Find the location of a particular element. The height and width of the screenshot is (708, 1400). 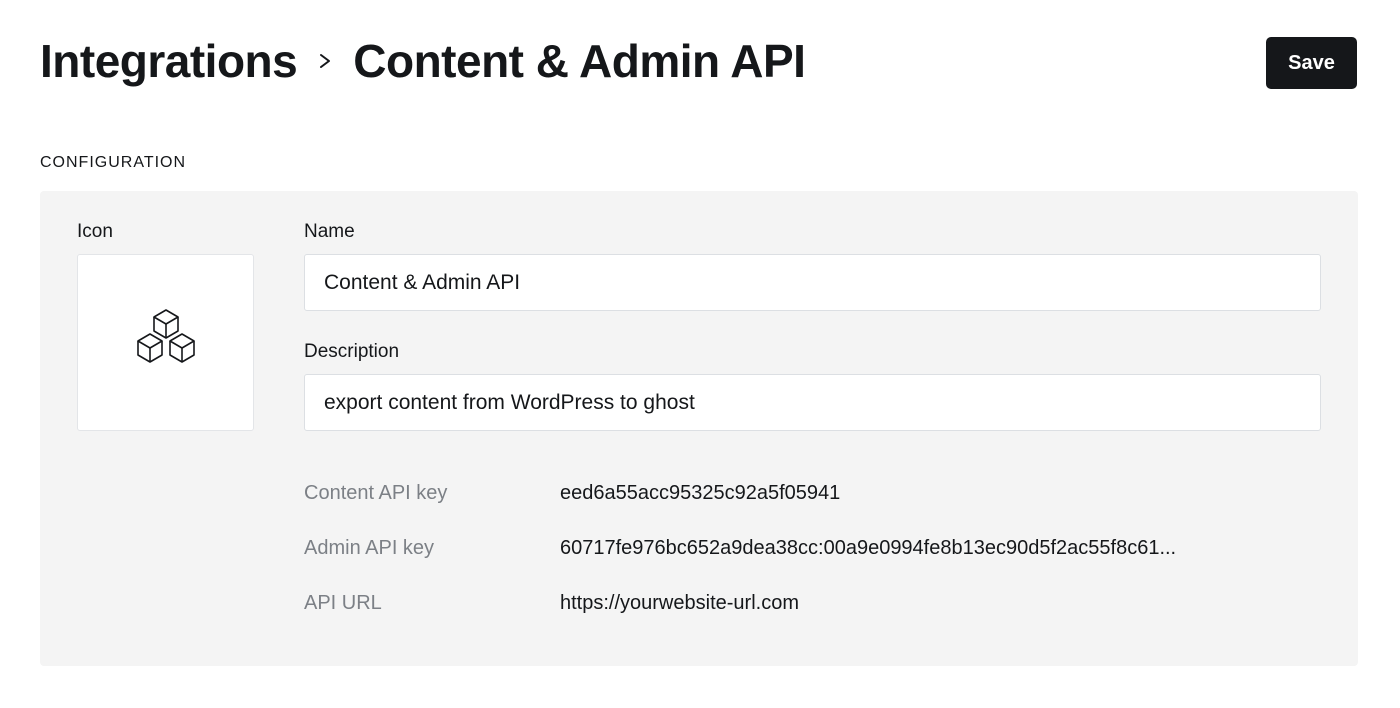

section-label-configuration: CONFIGURATION is located at coordinates (113, 162).